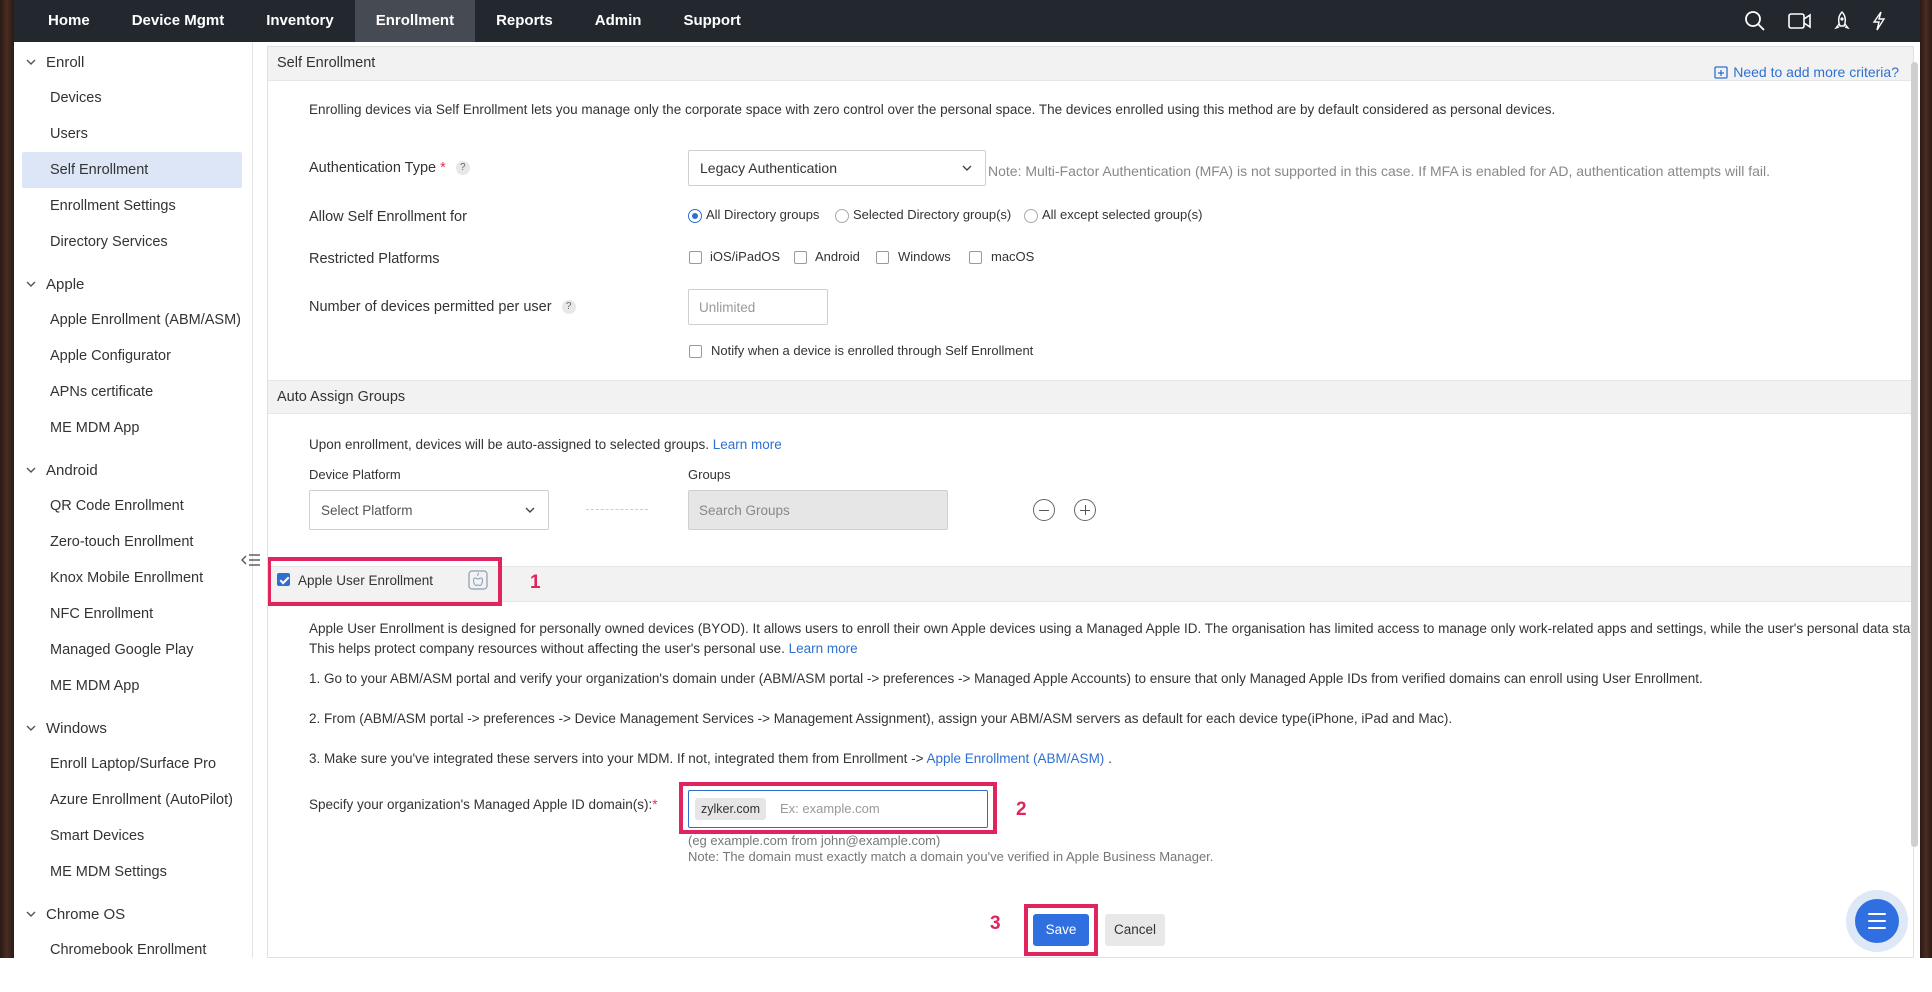 The width and height of the screenshot is (1932, 992). I want to click on section-chrome-os: Chrome OS, so click(133, 914).